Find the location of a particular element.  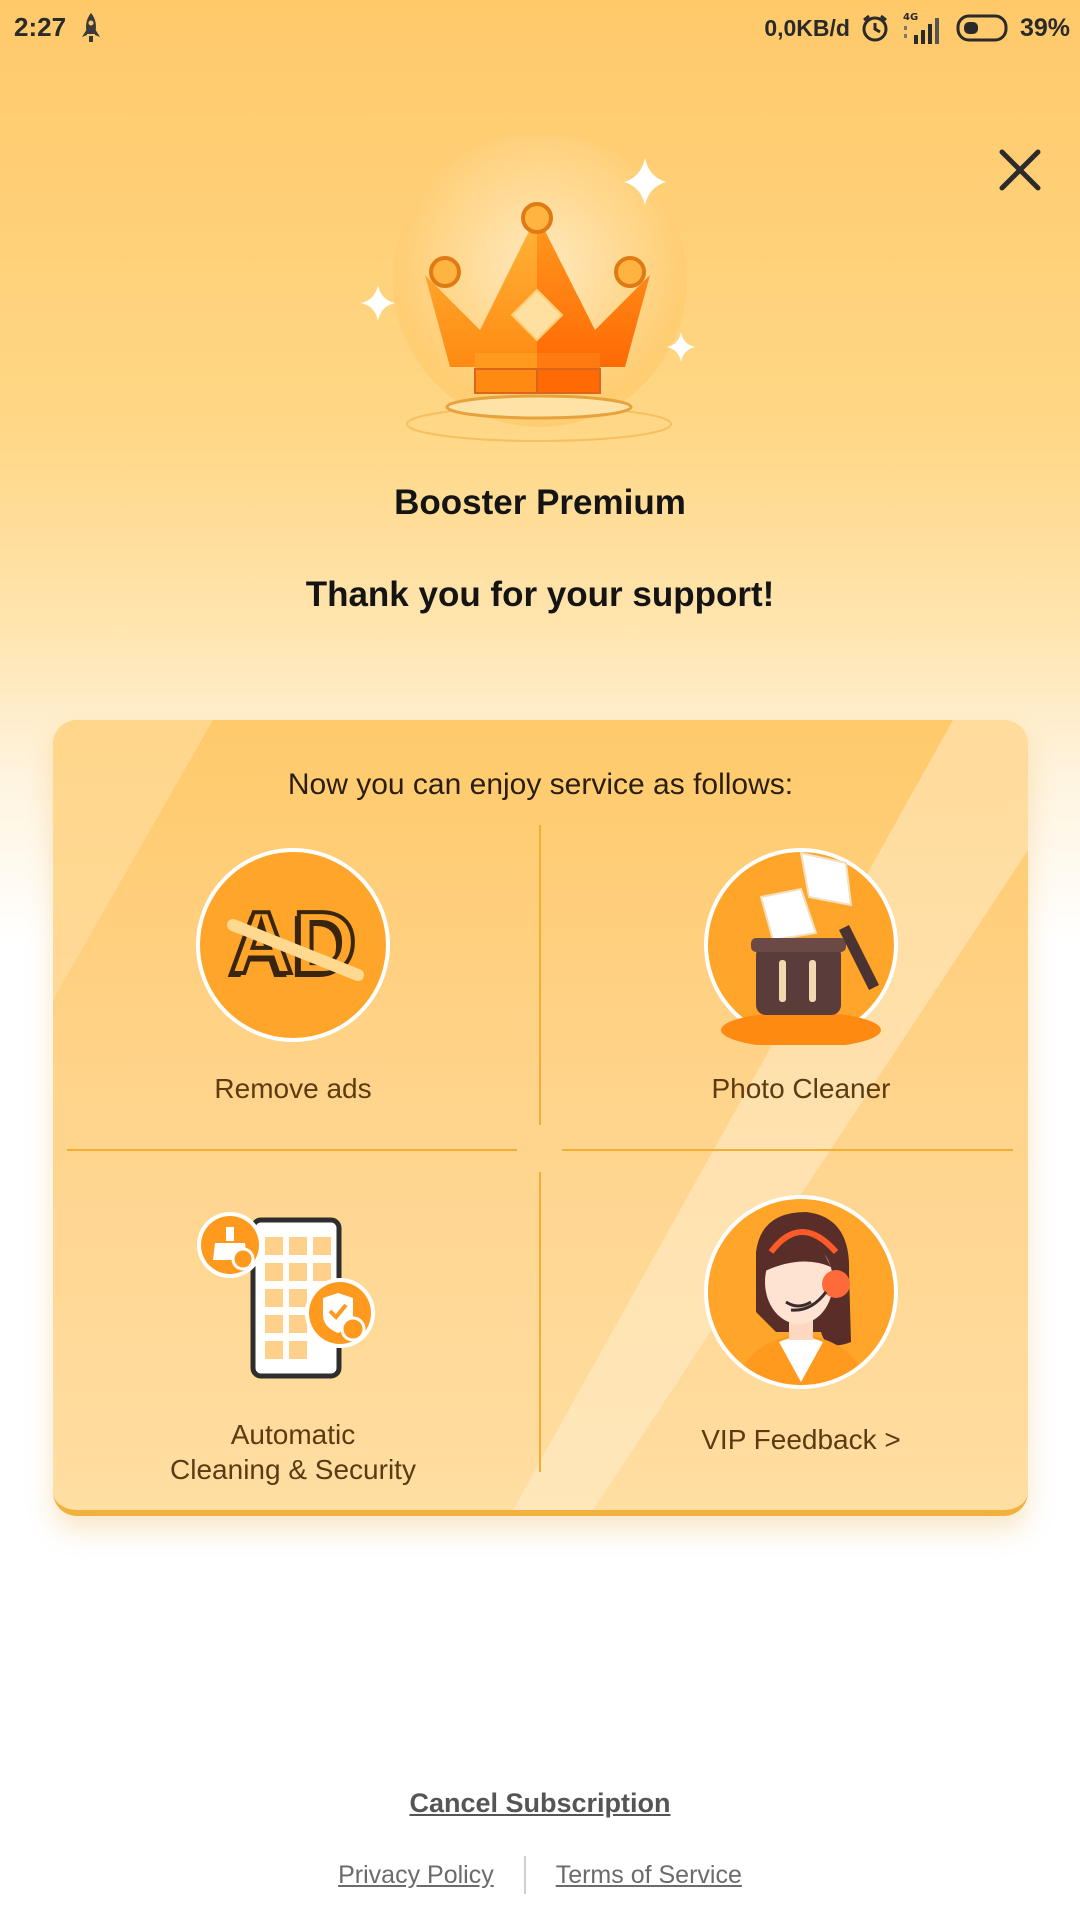

legal-divider is located at coordinates (524, 1875).